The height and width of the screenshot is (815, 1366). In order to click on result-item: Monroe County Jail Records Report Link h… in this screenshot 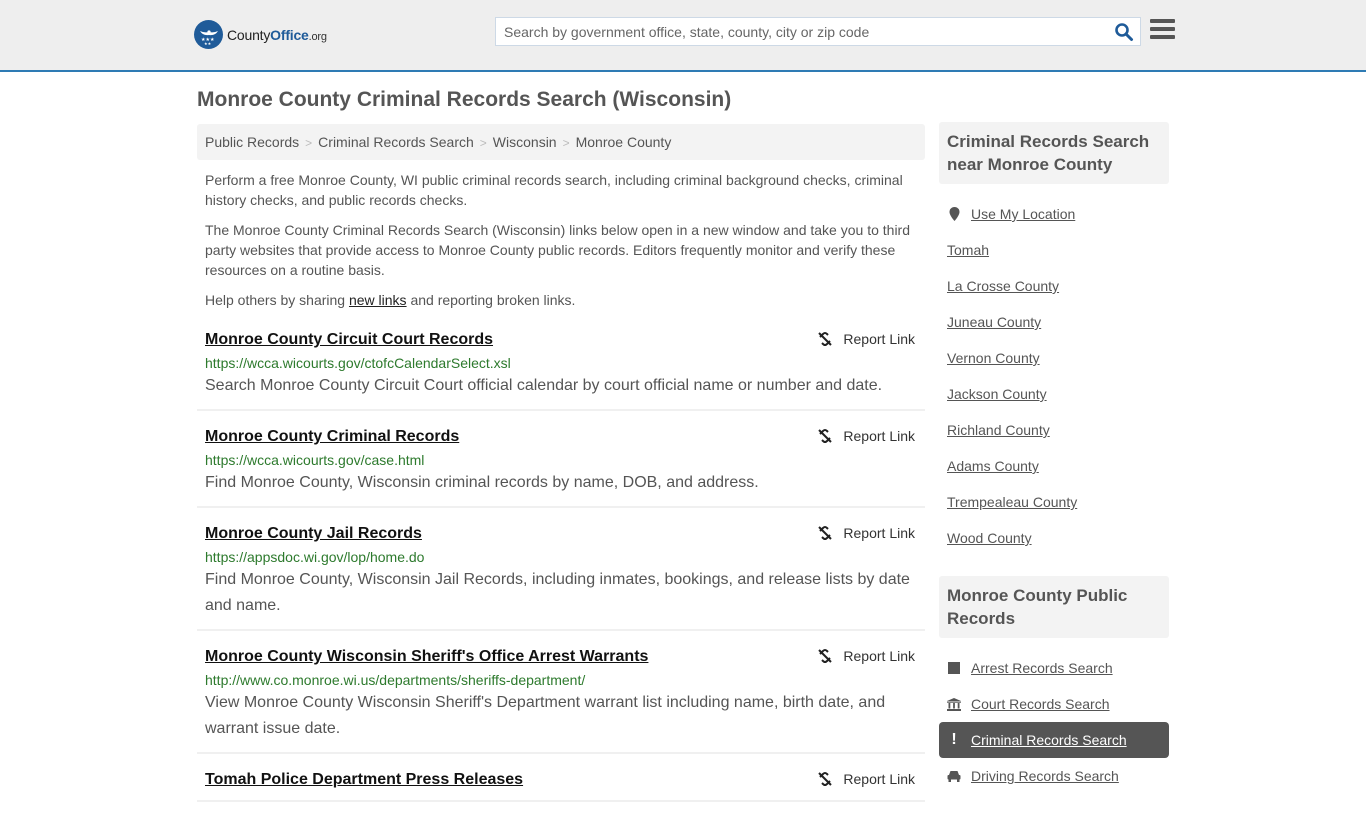, I will do `click(561, 576)`.